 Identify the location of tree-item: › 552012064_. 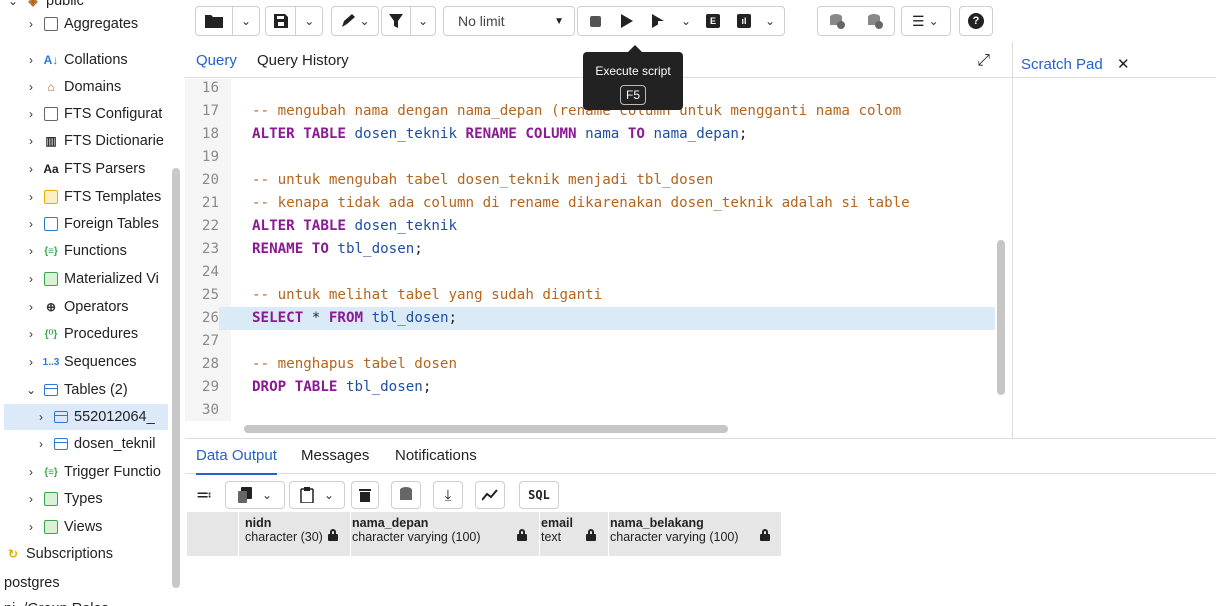
(86, 417).